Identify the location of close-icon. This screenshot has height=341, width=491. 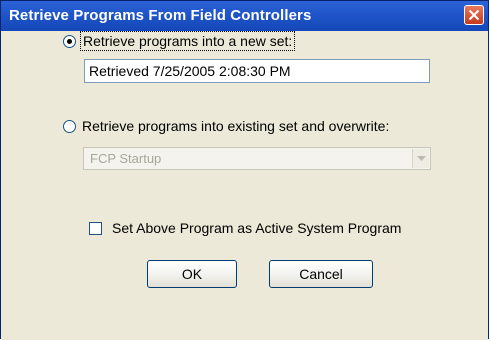
(474, 15).